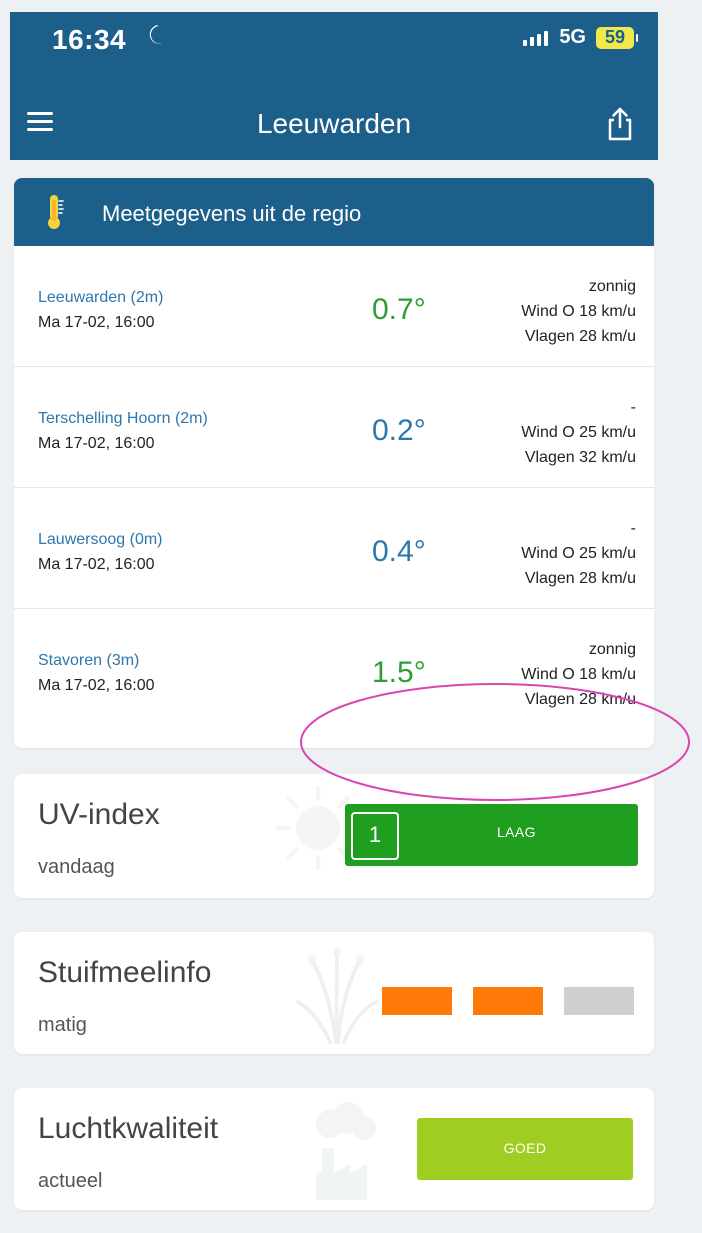 This screenshot has height=1233, width=702. What do you see at coordinates (232, 213) in the screenshot?
I see `measurements-title: Meetgegevens uit de regio` at bounding box center [232, 213].